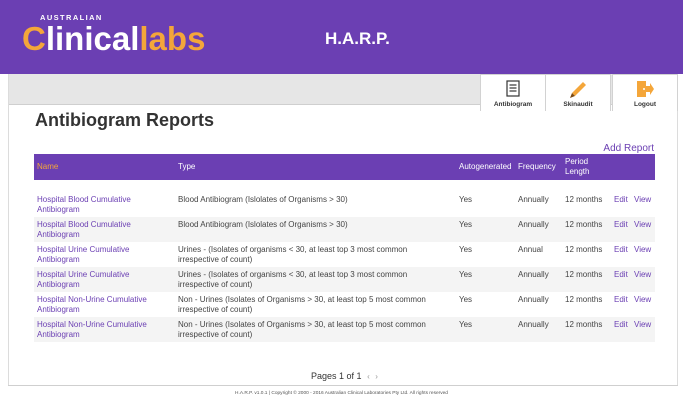  What do you see at coordinates (530, 249) in the screenshot?
I see `report-frequency: Annual` at bounding box center [530, 249].